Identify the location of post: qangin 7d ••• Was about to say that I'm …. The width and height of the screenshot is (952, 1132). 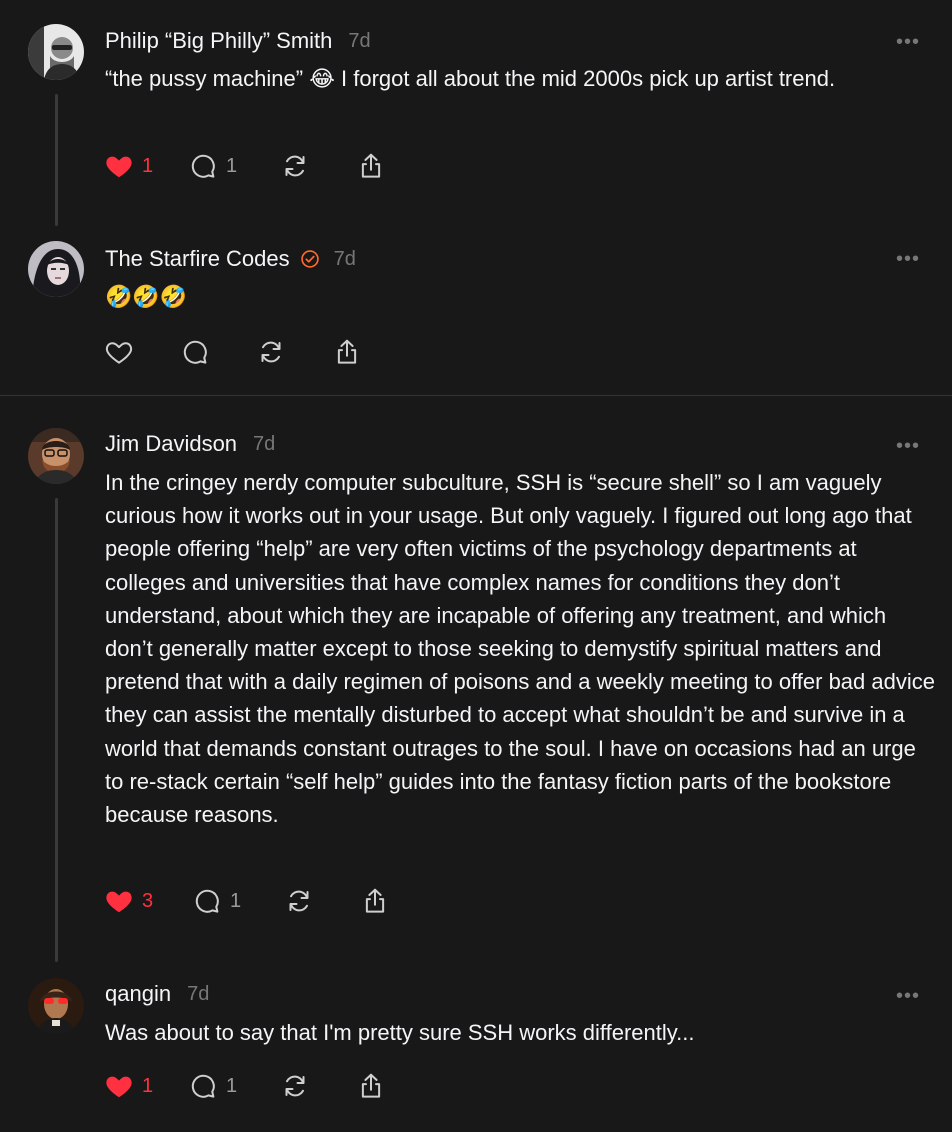
(476, 1053).